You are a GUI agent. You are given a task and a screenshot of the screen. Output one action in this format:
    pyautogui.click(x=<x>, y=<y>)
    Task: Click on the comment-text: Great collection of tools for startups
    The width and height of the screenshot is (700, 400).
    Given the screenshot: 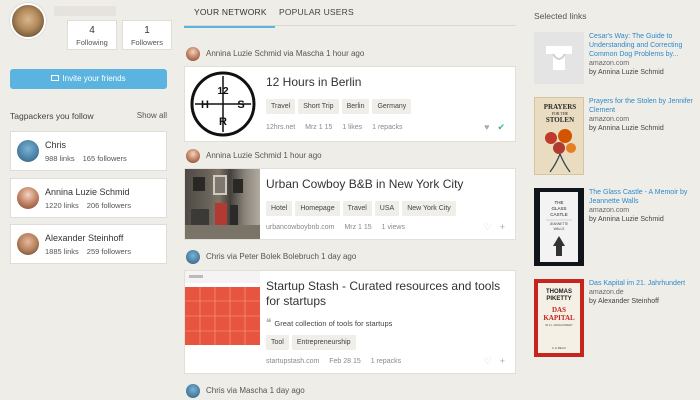 What is the action you would take?
    pyautogui.click(x=333, y=323)
    